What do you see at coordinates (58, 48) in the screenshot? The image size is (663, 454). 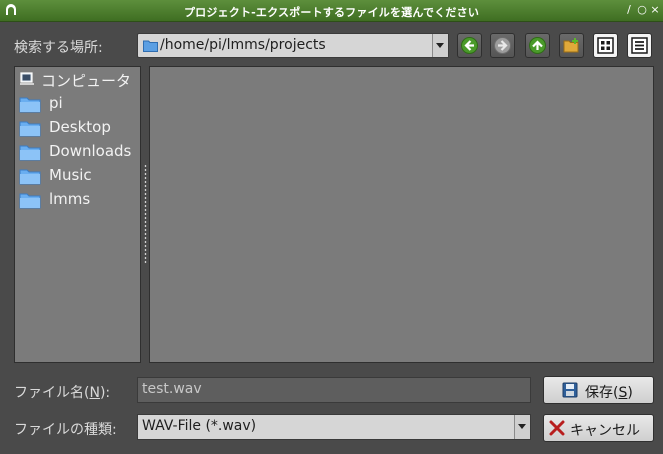 I see `look-in-label: 検索する場所:` at bounding box center [58, 48].